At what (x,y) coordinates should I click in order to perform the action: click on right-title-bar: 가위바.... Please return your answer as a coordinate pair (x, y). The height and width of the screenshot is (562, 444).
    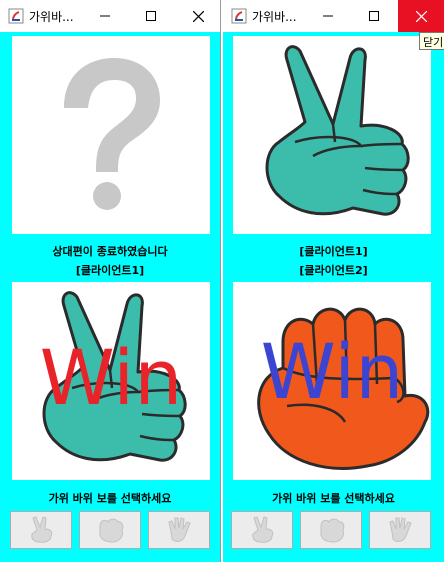
    Looking at the image, I should click on (333, 16).